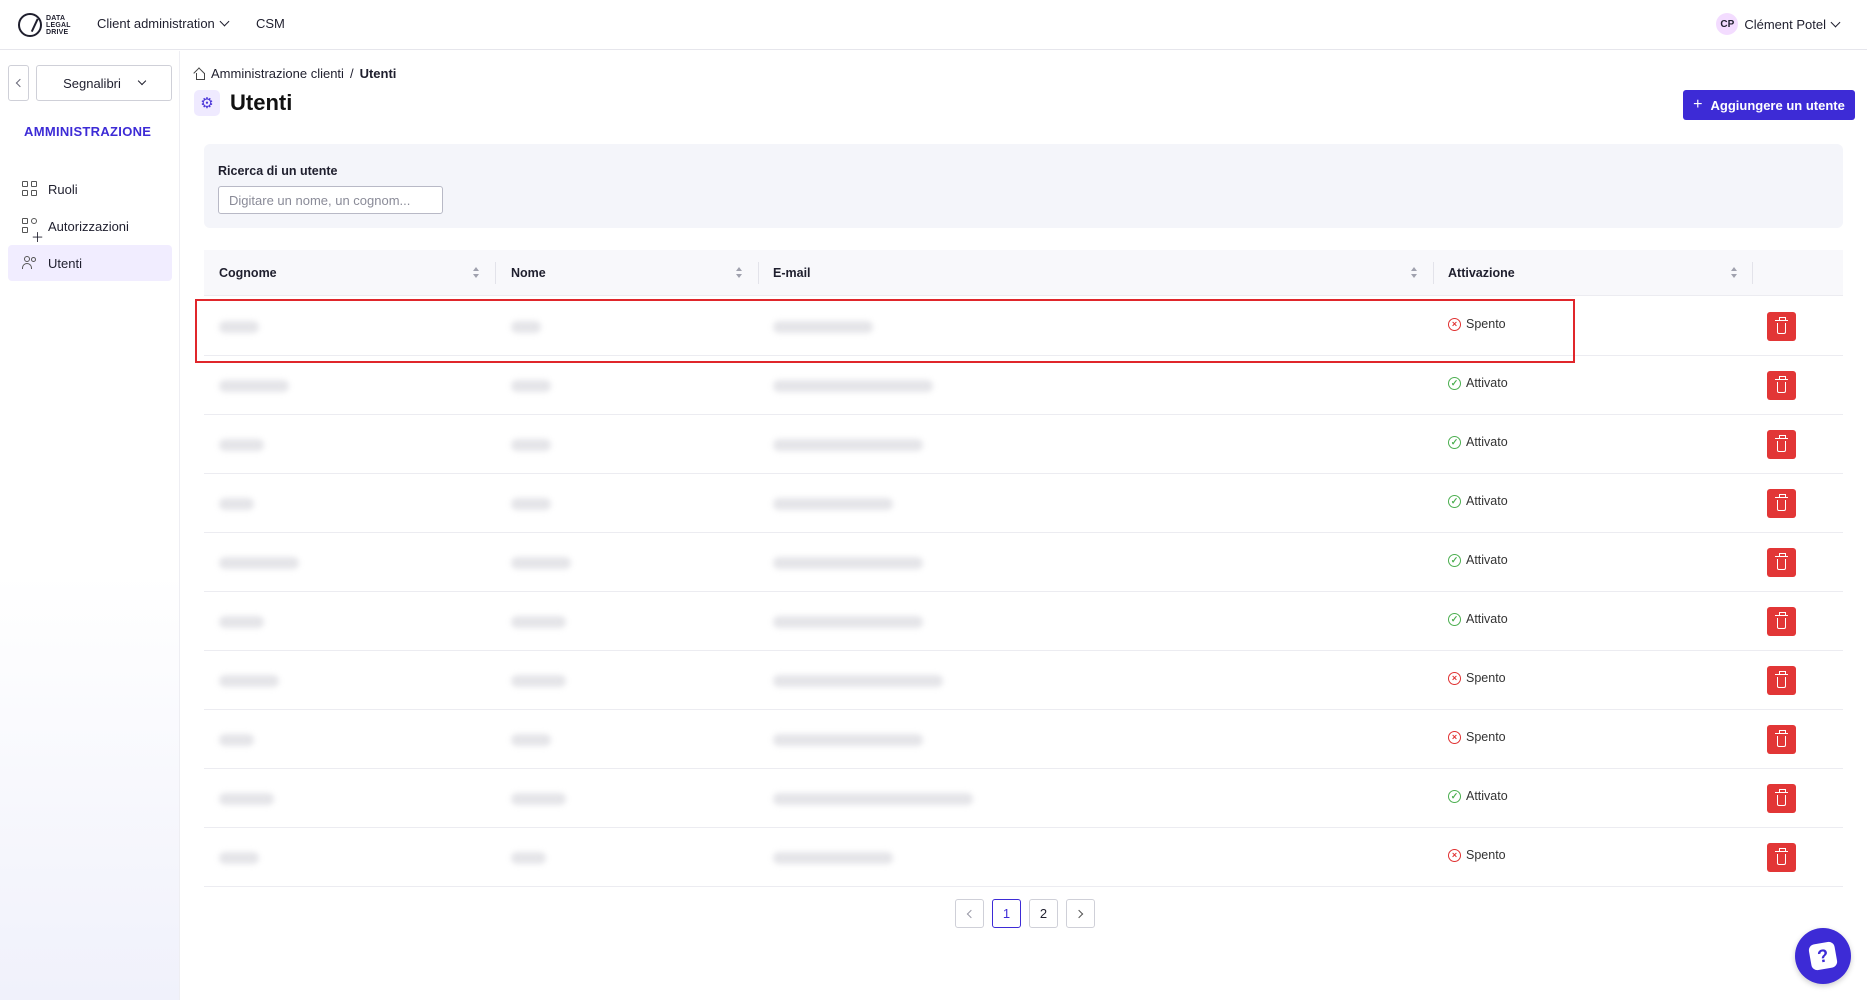 This screenshot has height=1000, width=1867. What do you see at coordinates (278, 171) in the screenshot?
I see `search-label: Ricerca di un utente` at bounding box center [278, 171].